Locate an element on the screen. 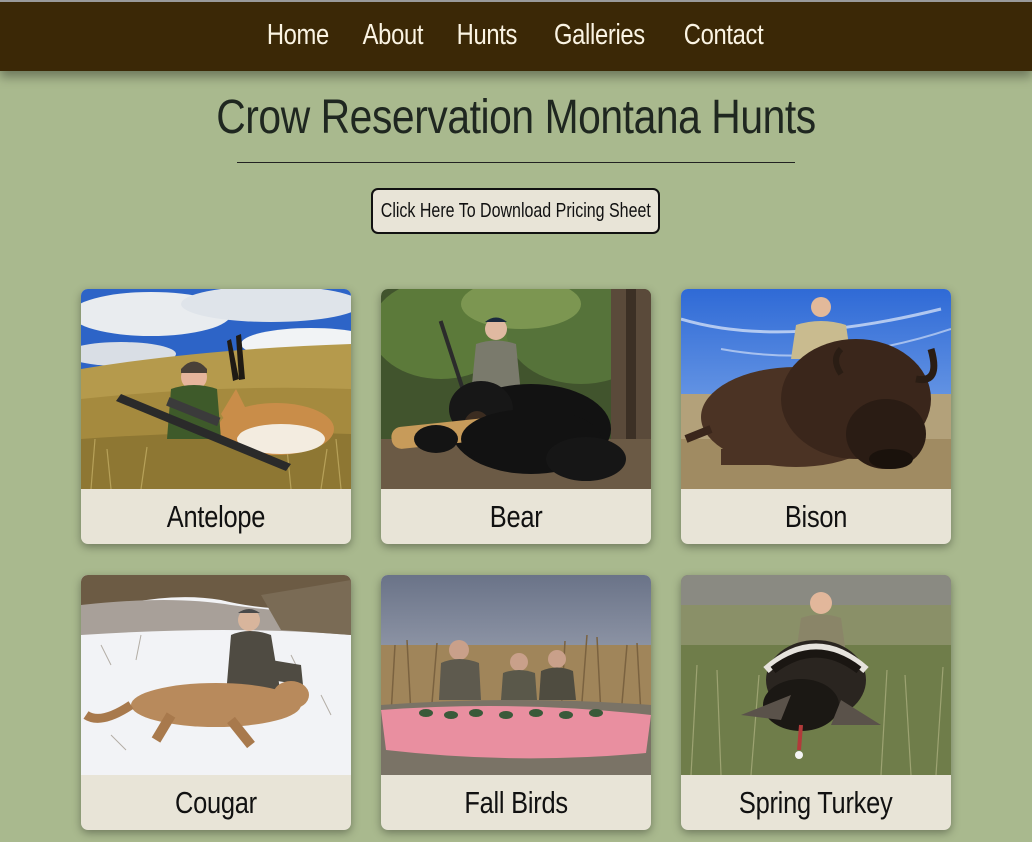 This screenshot has width=1032, height=842. cougar-photo is located at coordinates (216, 675).